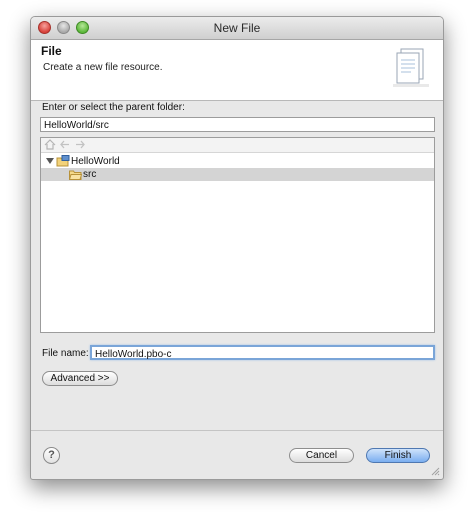 This screenshot has width=474, height=518. What do you see at coordinates (435, 471) in the screenshot?
I see `resize-grip-icon` at bounding box center [435, 471].